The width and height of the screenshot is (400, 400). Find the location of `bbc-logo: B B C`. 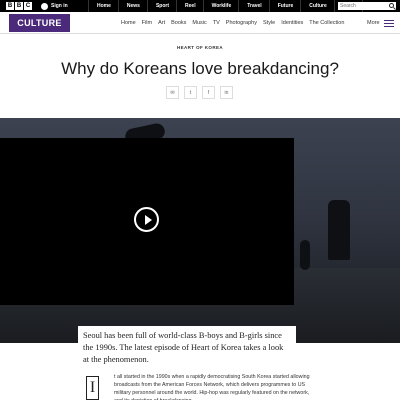

bbc-logo: B B C is located at coordinates (19, 6).